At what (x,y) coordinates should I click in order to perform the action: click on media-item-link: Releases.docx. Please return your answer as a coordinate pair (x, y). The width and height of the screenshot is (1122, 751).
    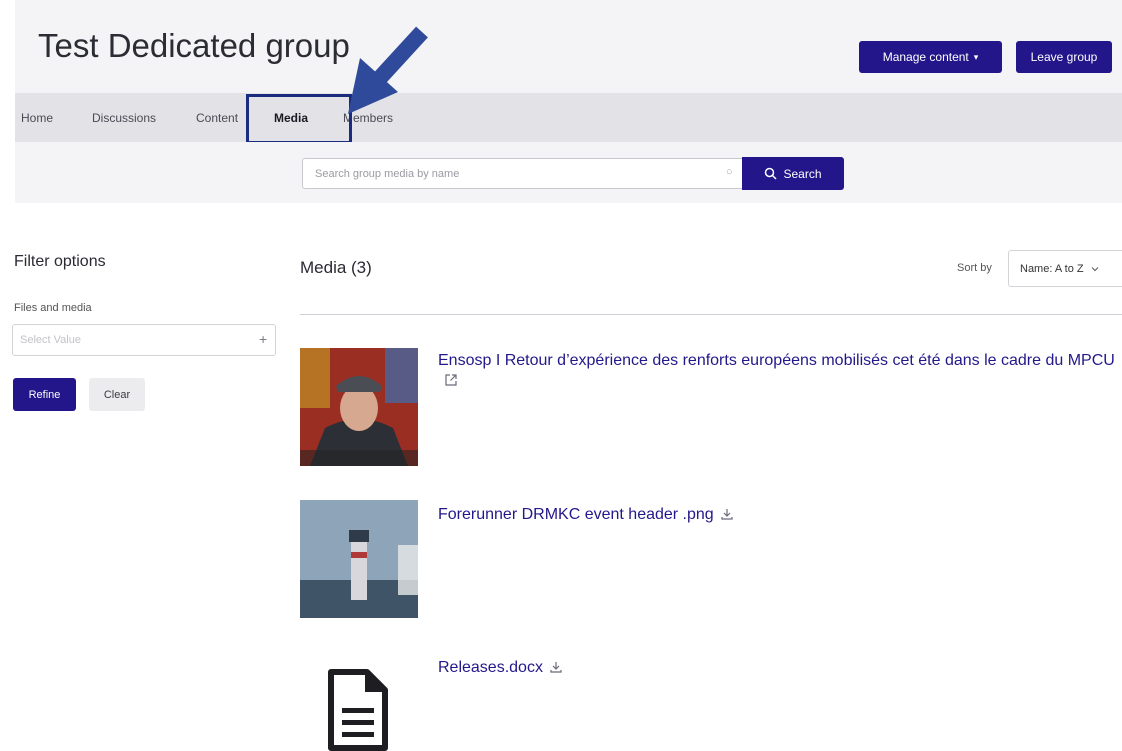
    Looking at the image, I should click on (500, 668).